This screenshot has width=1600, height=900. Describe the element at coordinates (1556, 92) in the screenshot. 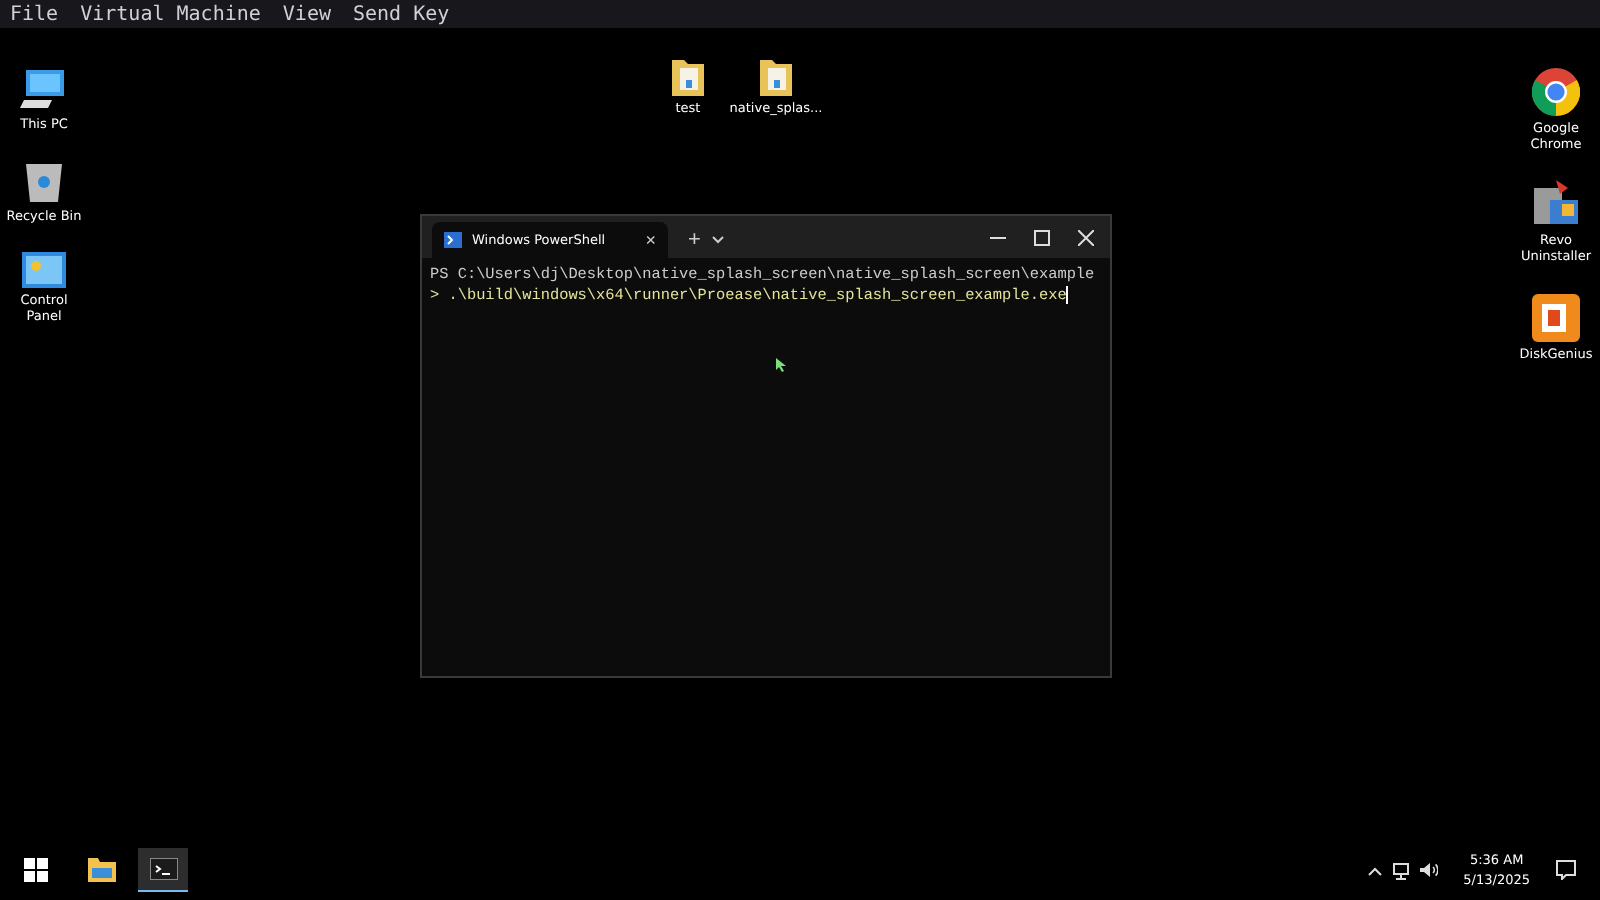

I see `chrome-logo-icon` at that location.